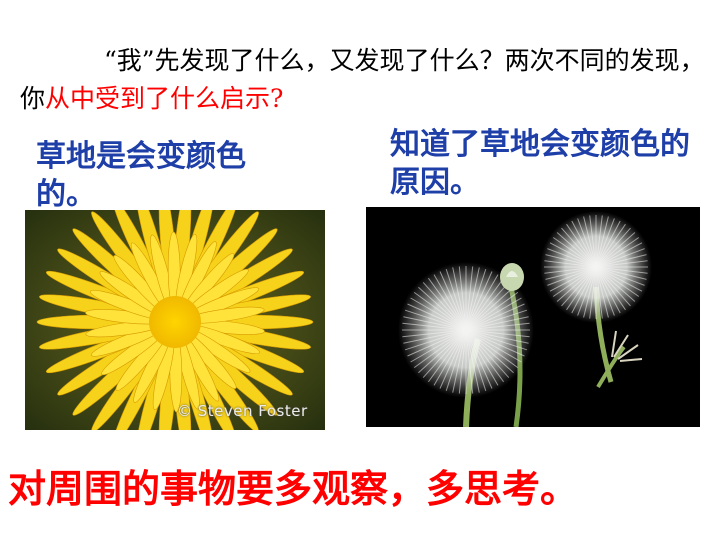 The height and width of the screenshot is (540, 720). What do you see at coordinates (242, 411) in the screenshot?
I see `photo-credit: © Steven Foster` at bounding box center [242, 411].